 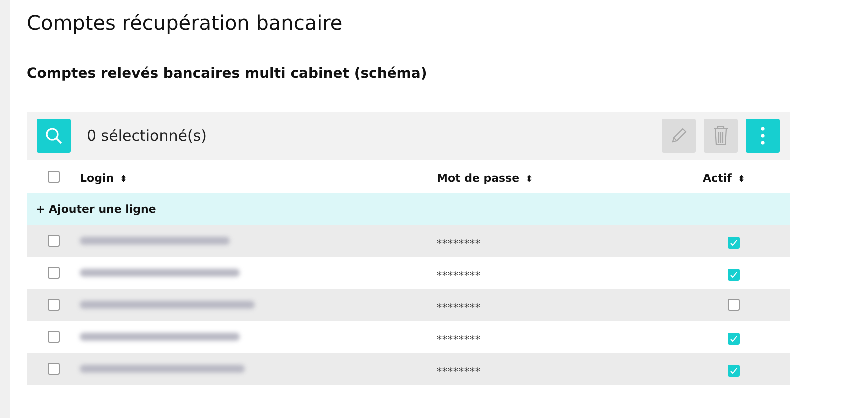 What do you see at coordinates (485, 178) in the screenshot?
I see `column-header: Mot de passe ⬍` at bounding box center [485, 178].